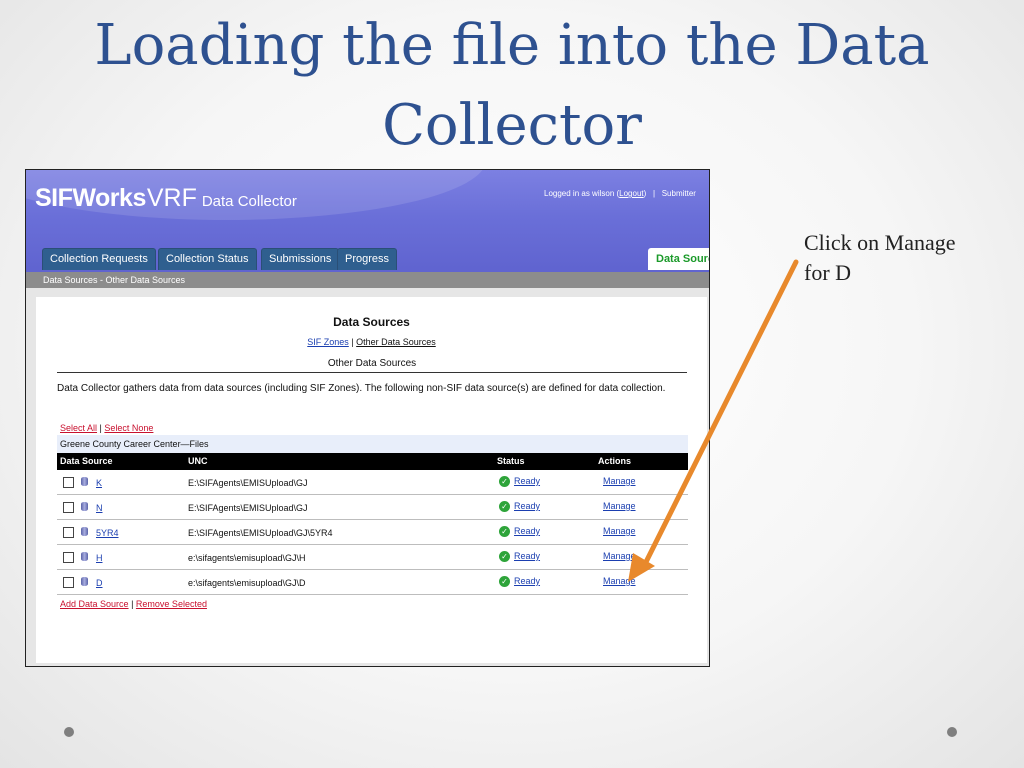 This screenshot has width=1024, height=768. Describe the element at coordinates (69, 732) in the screenshot. I see `slide-dot-left` at that location.